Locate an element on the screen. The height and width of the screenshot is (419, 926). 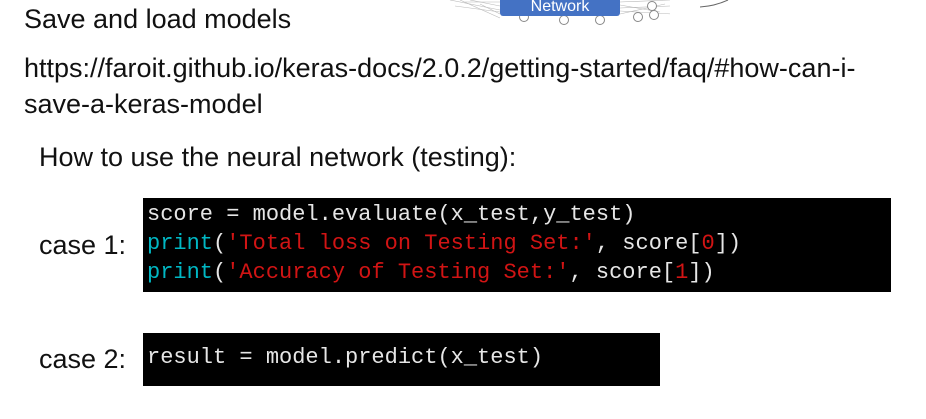
code-string: 'Accuracy of Testing Set:' is located at coordinates (398, 272).